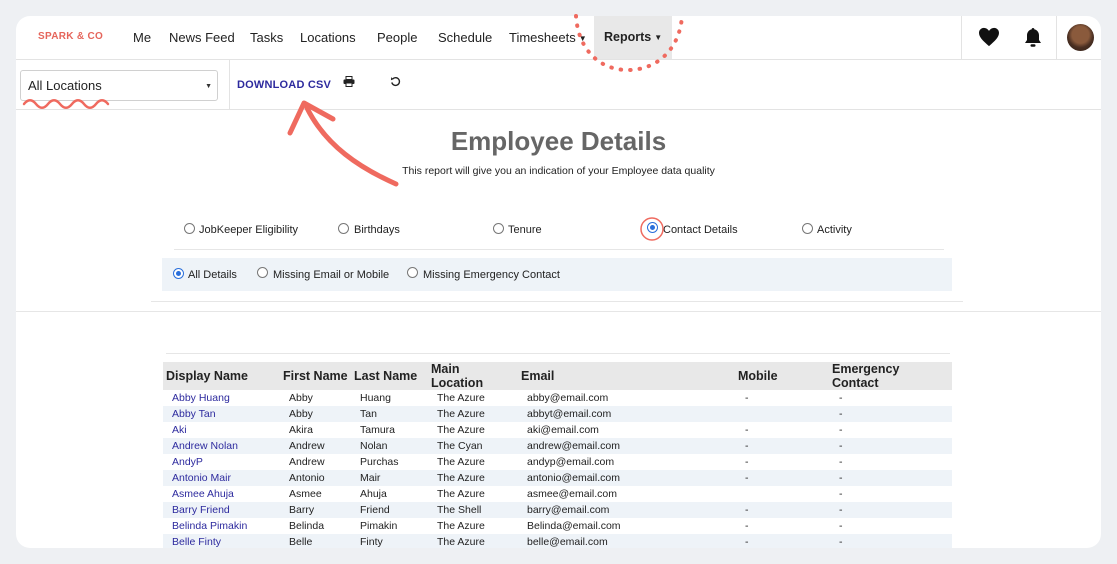  Describe the element at coordinates (221, 398) in the screenshot. I see `employee-link: Abby Huang` at that location.